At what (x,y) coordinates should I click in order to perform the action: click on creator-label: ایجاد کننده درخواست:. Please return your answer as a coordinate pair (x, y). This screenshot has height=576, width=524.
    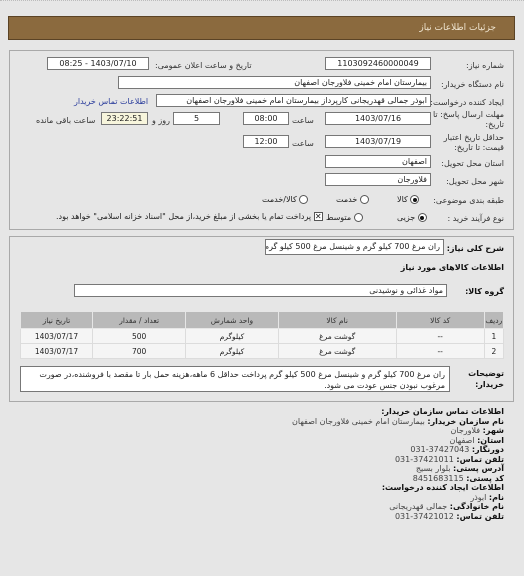
    Looking at the image, I should click on (467, 102).